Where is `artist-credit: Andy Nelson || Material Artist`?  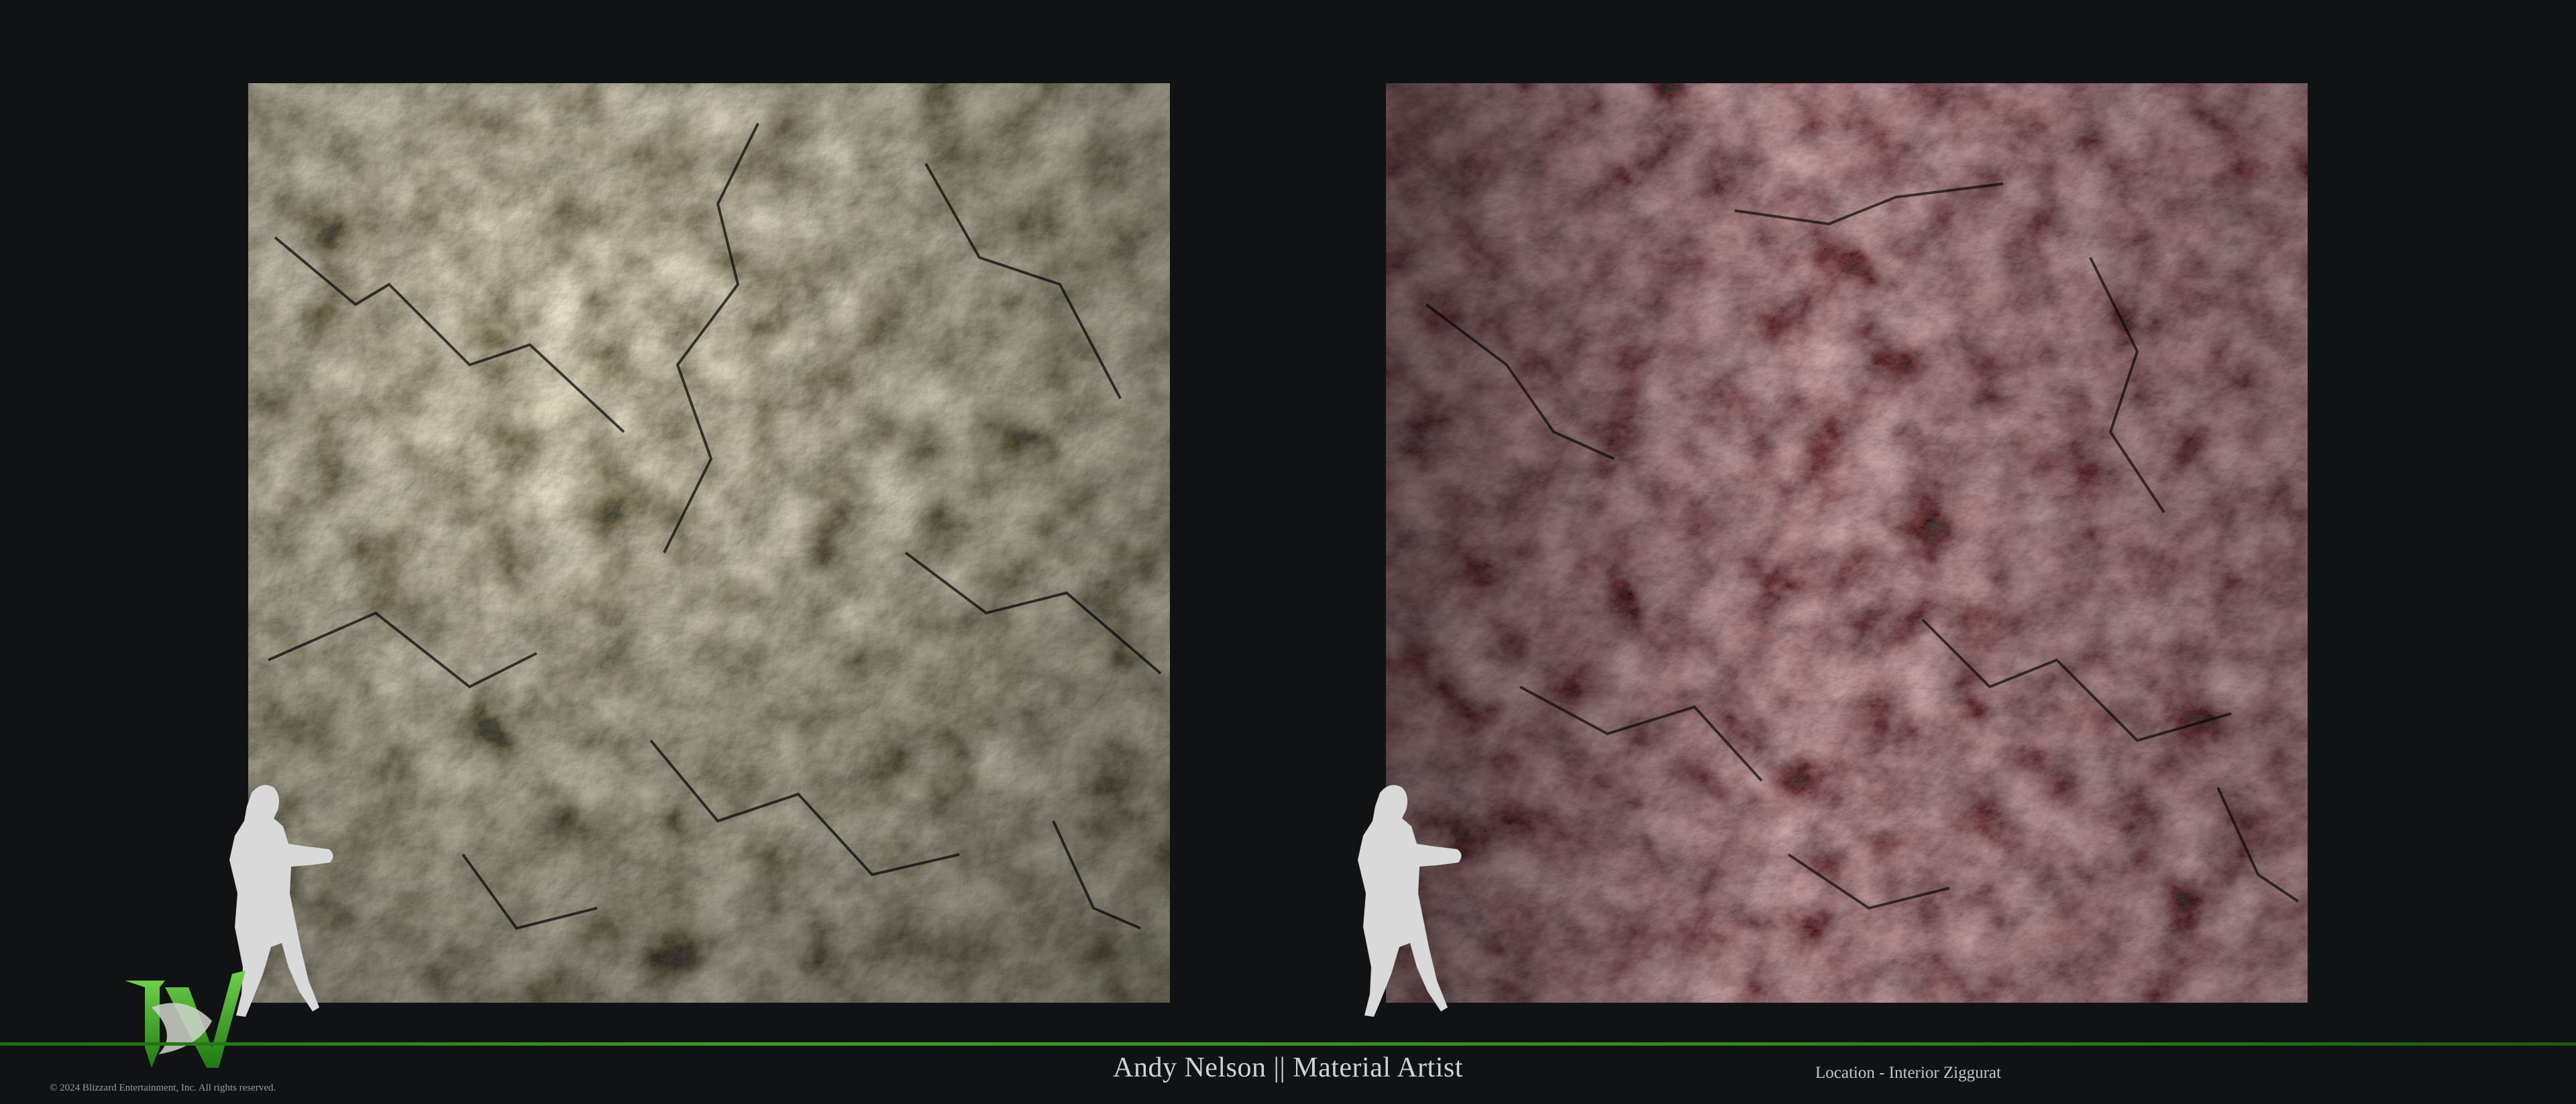
artist-credit: Andy Nelson || Material Artist is located at coordinates (1288, 1067).